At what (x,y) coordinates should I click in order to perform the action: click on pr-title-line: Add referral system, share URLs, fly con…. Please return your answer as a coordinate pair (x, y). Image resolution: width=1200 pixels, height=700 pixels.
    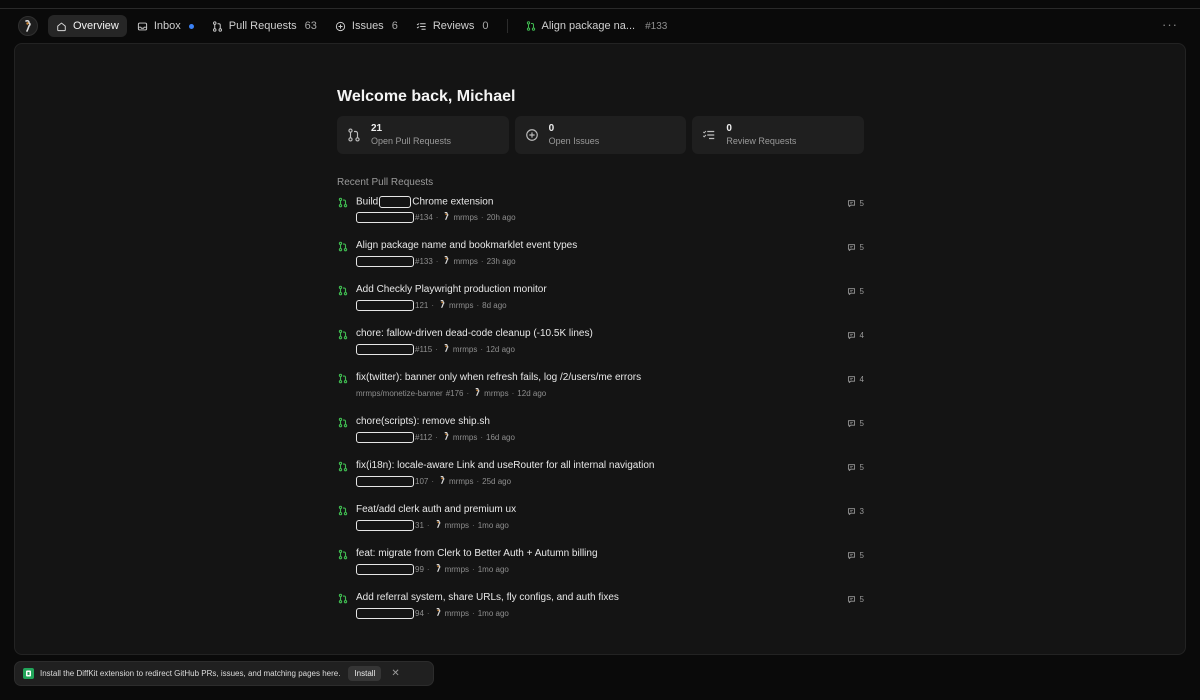
    Looking at the image, I should click on (610, 598).